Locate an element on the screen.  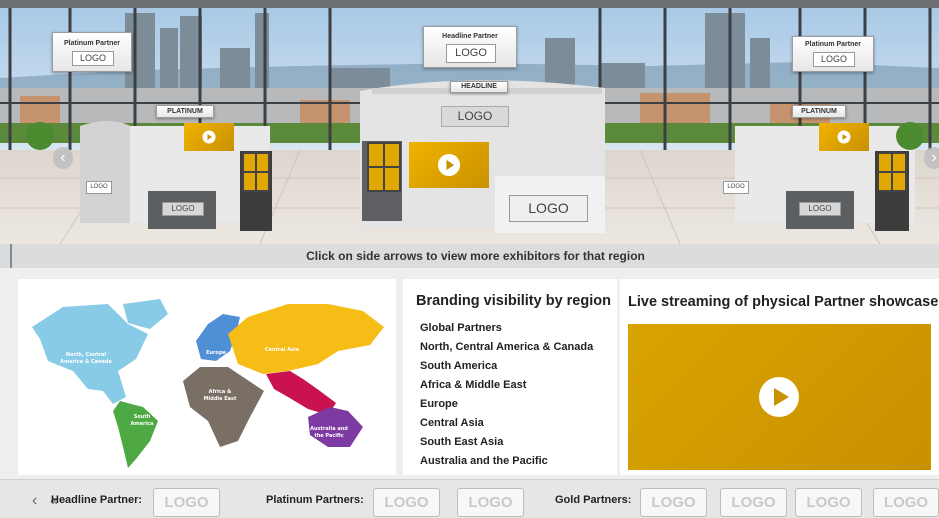
center-booth-video is located at coordinates (449, 165).